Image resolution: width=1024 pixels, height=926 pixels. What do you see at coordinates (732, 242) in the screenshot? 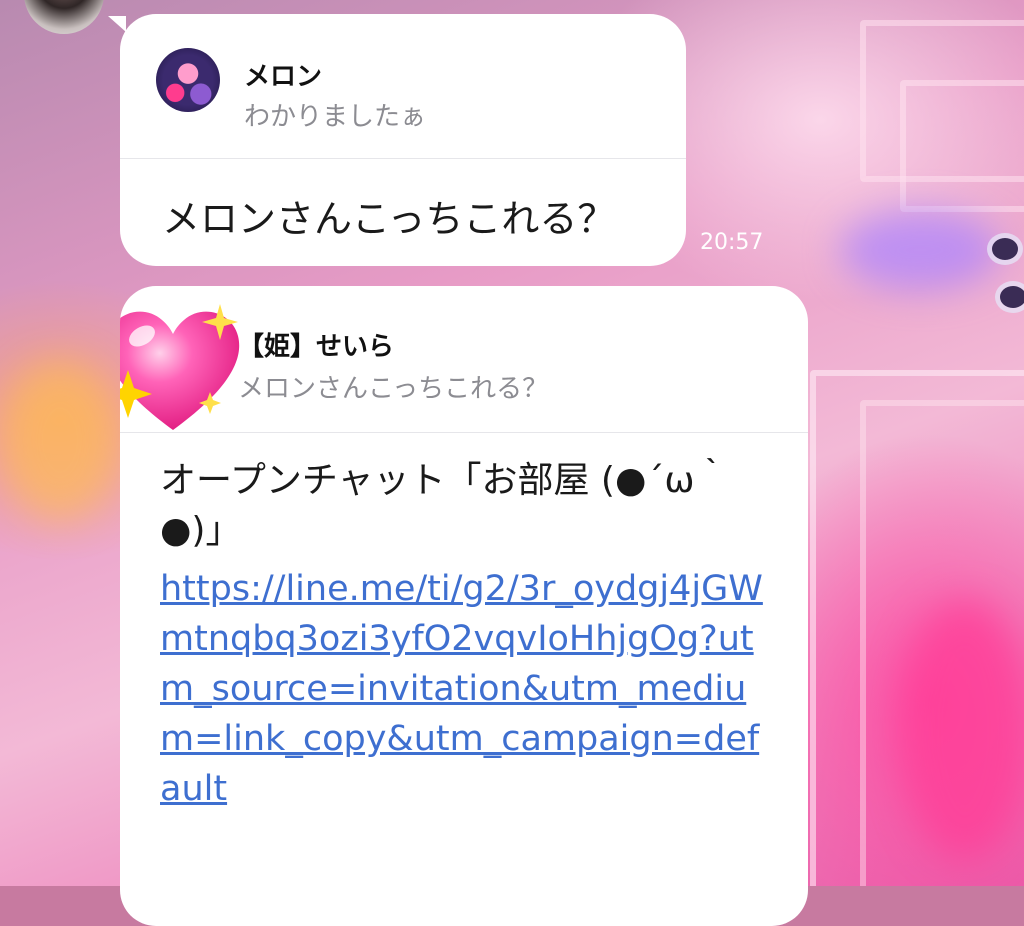
I see `message-timestamp: 20:57` at bounding box center [732, 242].